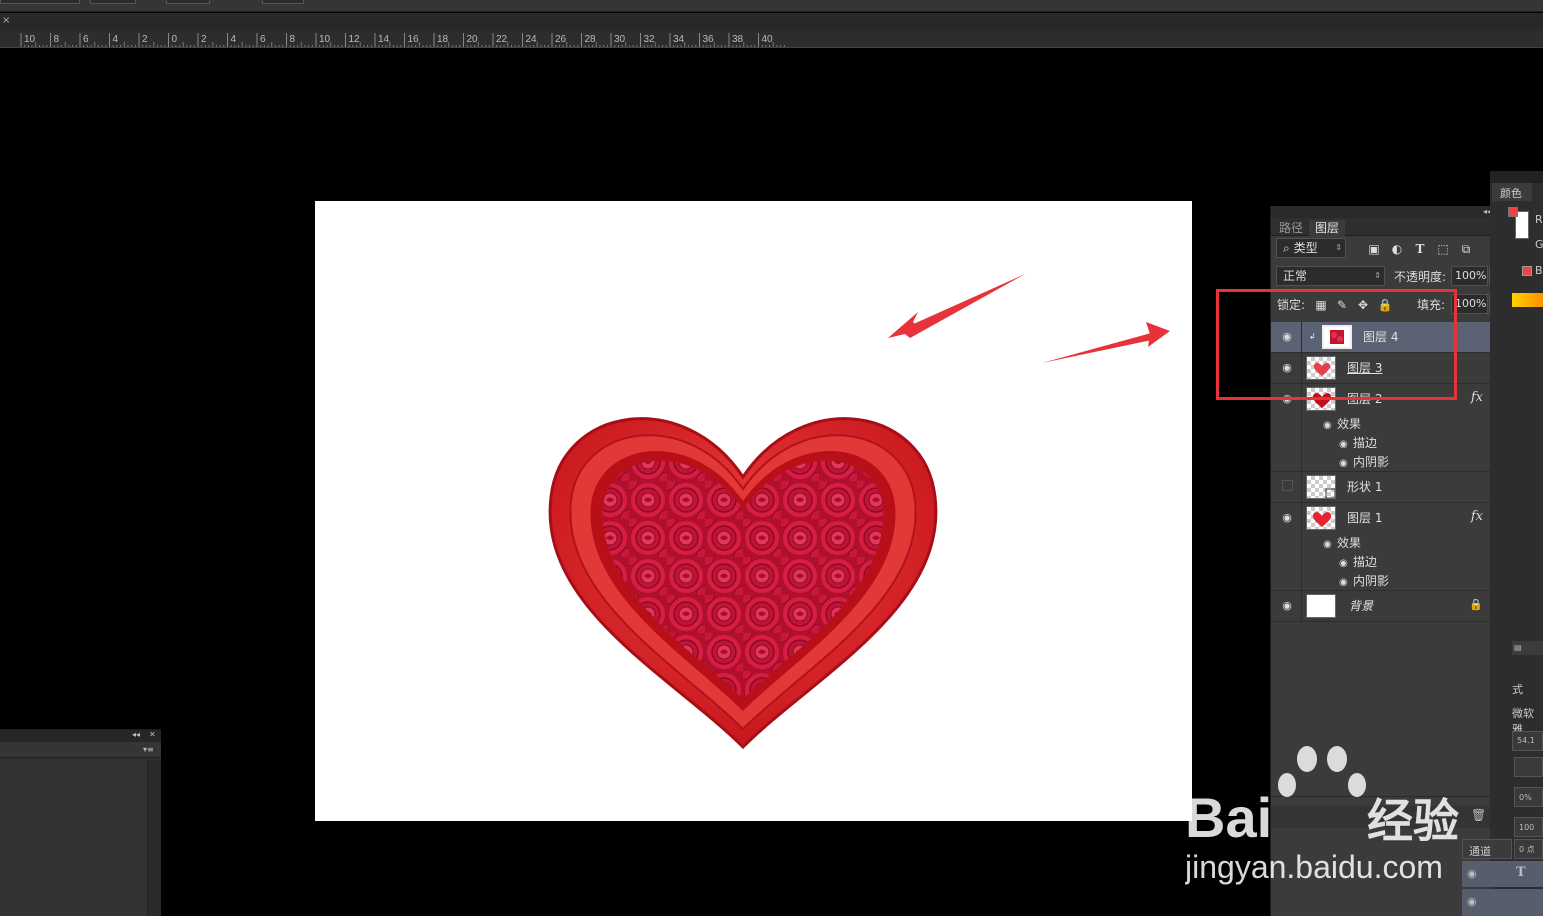 The image size is (1543, 916). Describe the element at coordinates (1528, 797) in the screenshot. I see `tracking-field: 0%` at that location.